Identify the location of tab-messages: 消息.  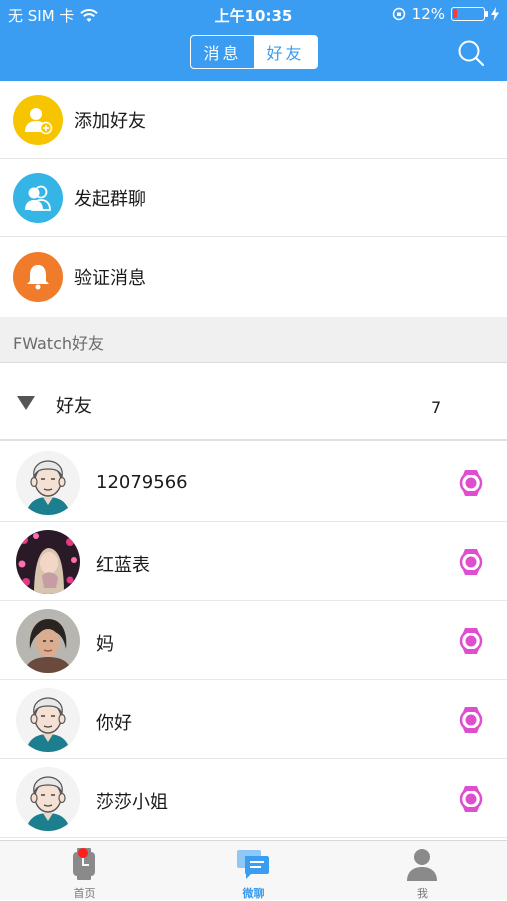
(222, 52).